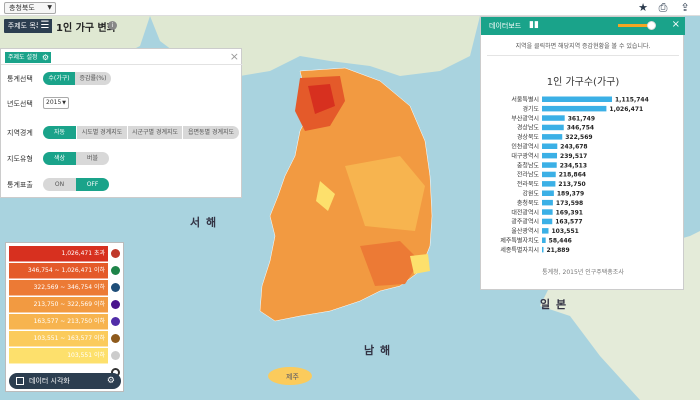  I want to click on dashboard-header: 데이터보드 ▮▮ ×, so click(583, 26).